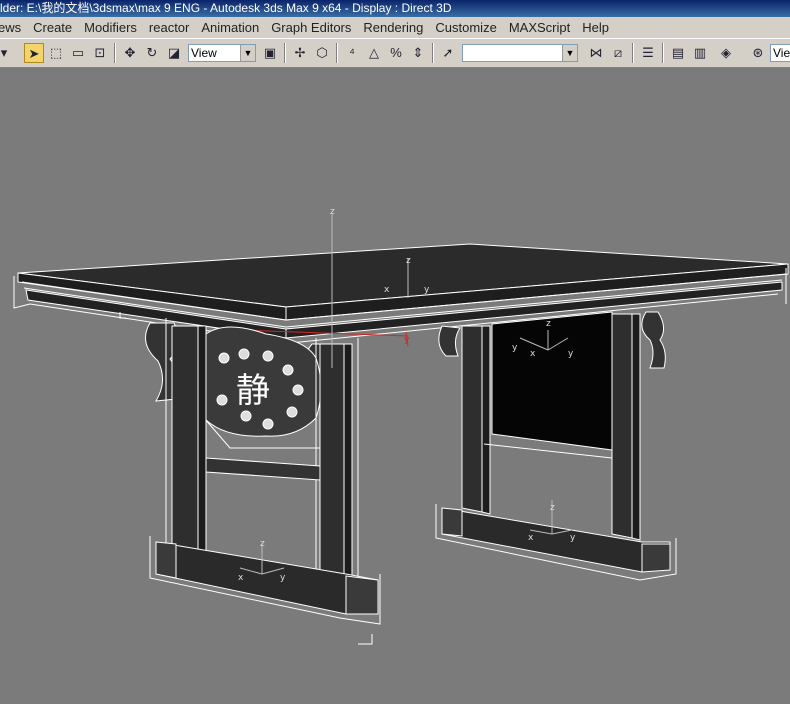 The image size is (790, 704). I want to click on rect-selection-icon: ▭, so click(78, 53).